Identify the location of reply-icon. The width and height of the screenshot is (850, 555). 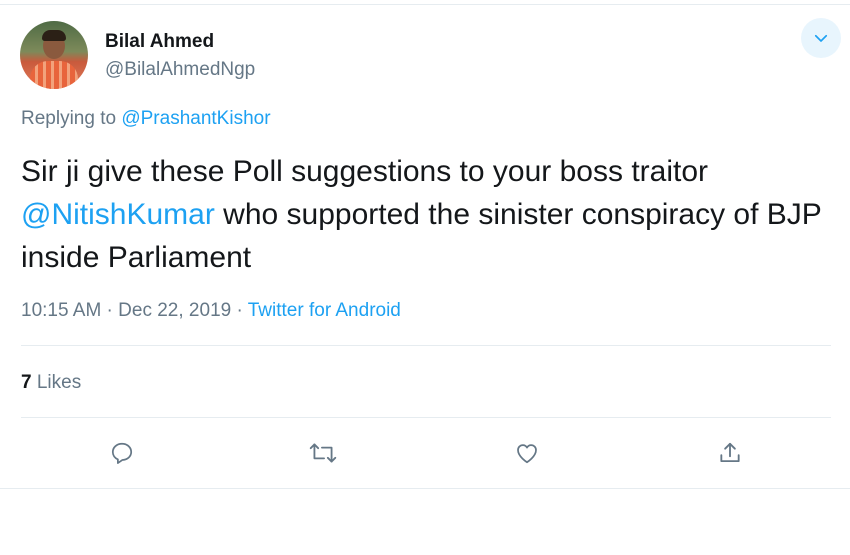
(122, 453).